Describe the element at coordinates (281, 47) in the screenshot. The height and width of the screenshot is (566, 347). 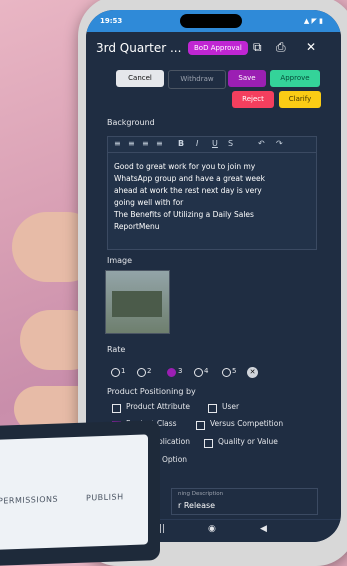
I see `print-icon: ⎙` at that location.